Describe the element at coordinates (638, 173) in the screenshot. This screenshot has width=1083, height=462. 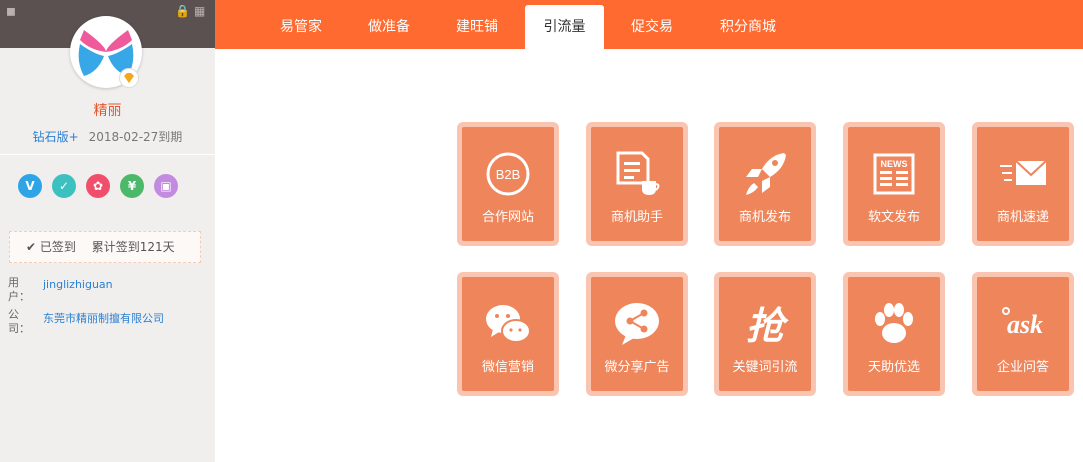
I see `document-cup-icon` at that location.